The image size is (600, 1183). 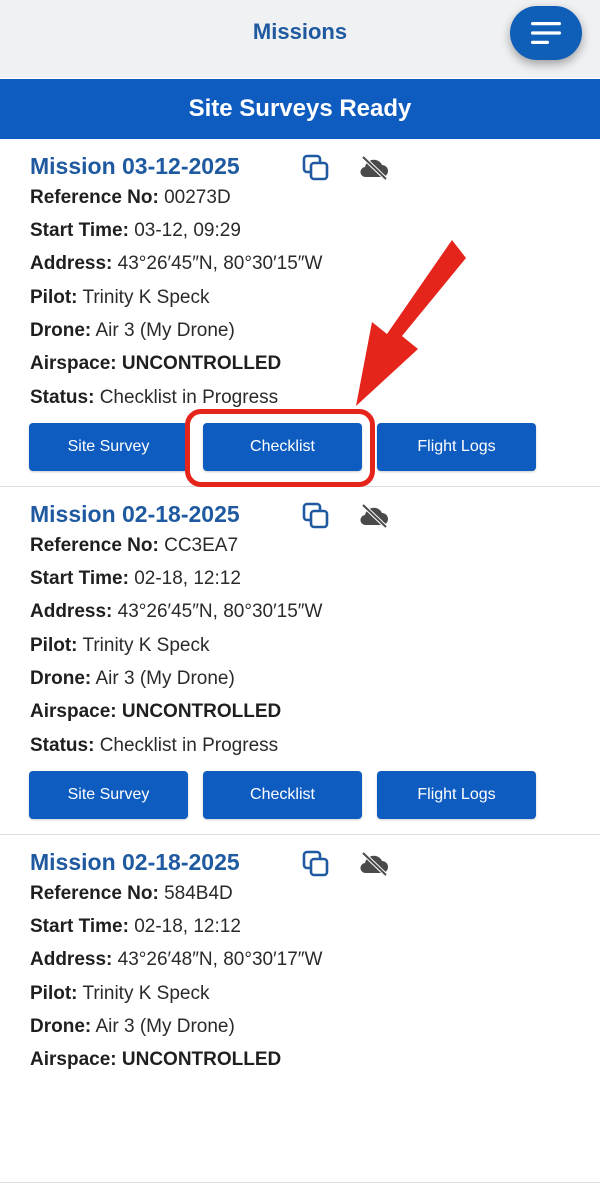 I want to click on reference-value: 584B4D, so click(x=198, y=893).